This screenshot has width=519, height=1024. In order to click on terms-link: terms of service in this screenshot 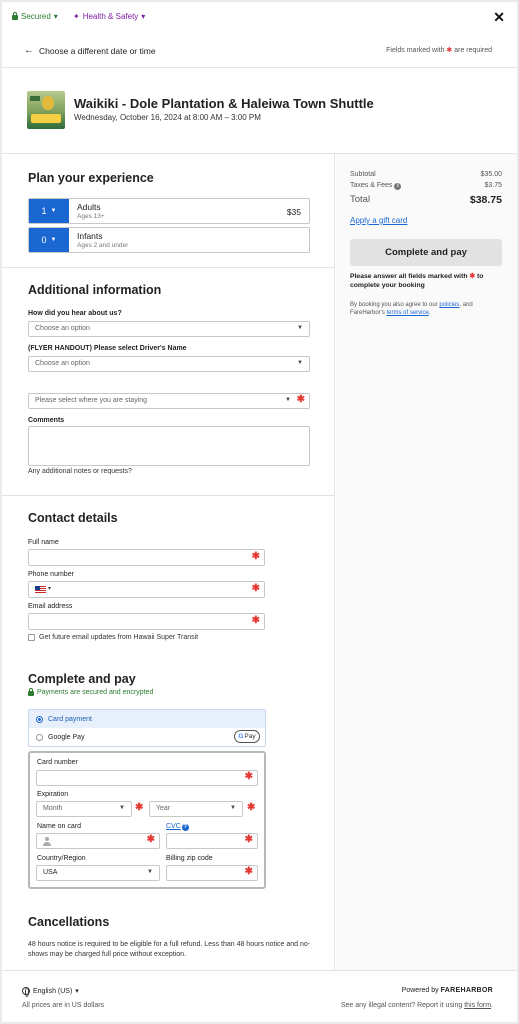, I will do `click(408, 313)`.